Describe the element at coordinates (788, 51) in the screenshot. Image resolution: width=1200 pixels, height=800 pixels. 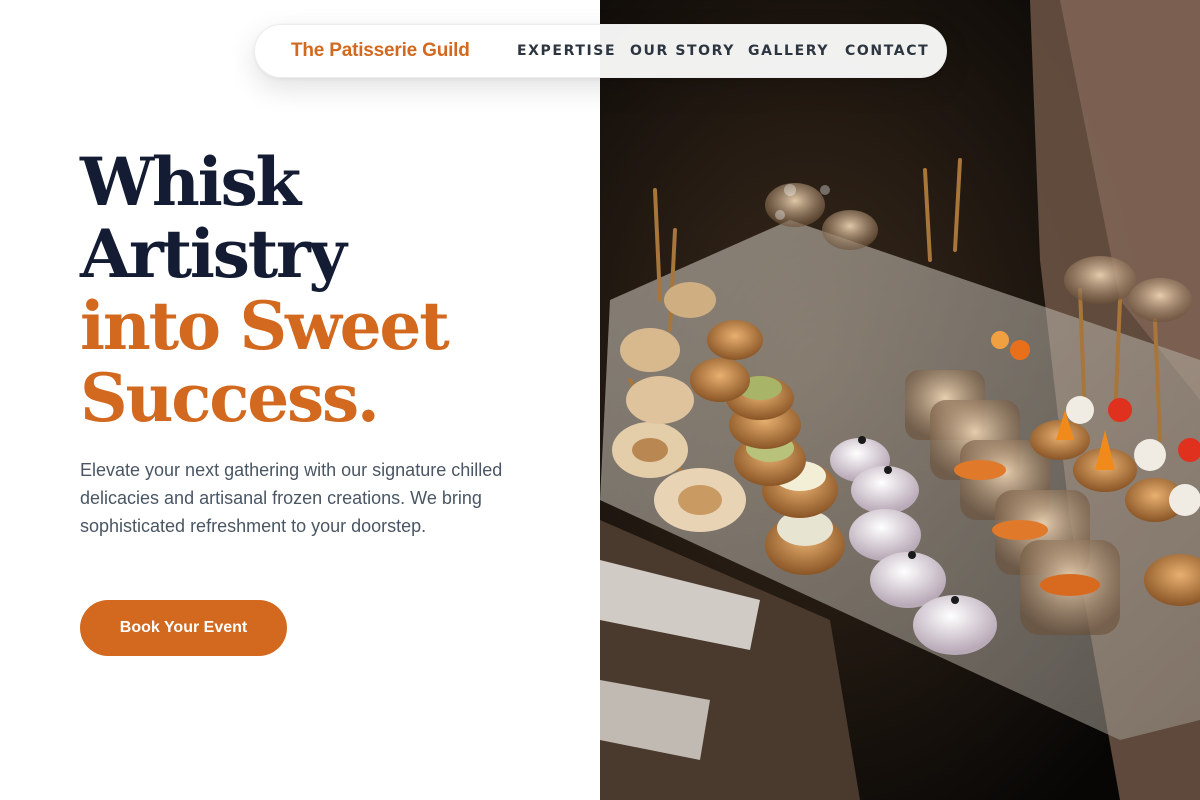
I see `nav-link-gallery: GALLERY` at that location.